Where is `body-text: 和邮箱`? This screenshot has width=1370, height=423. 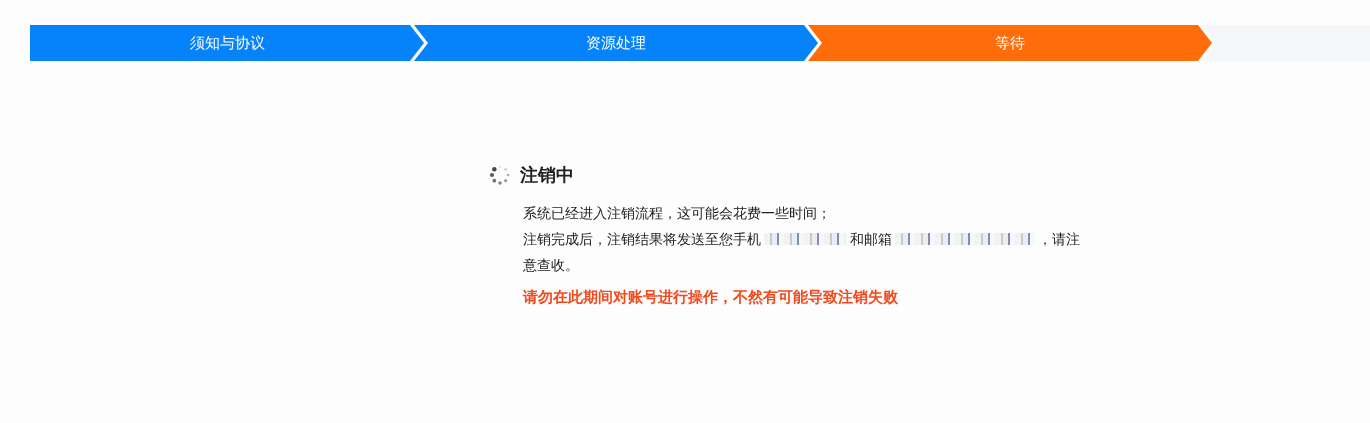
body-text: 和邮箱 is located at coordinates (871, 239).